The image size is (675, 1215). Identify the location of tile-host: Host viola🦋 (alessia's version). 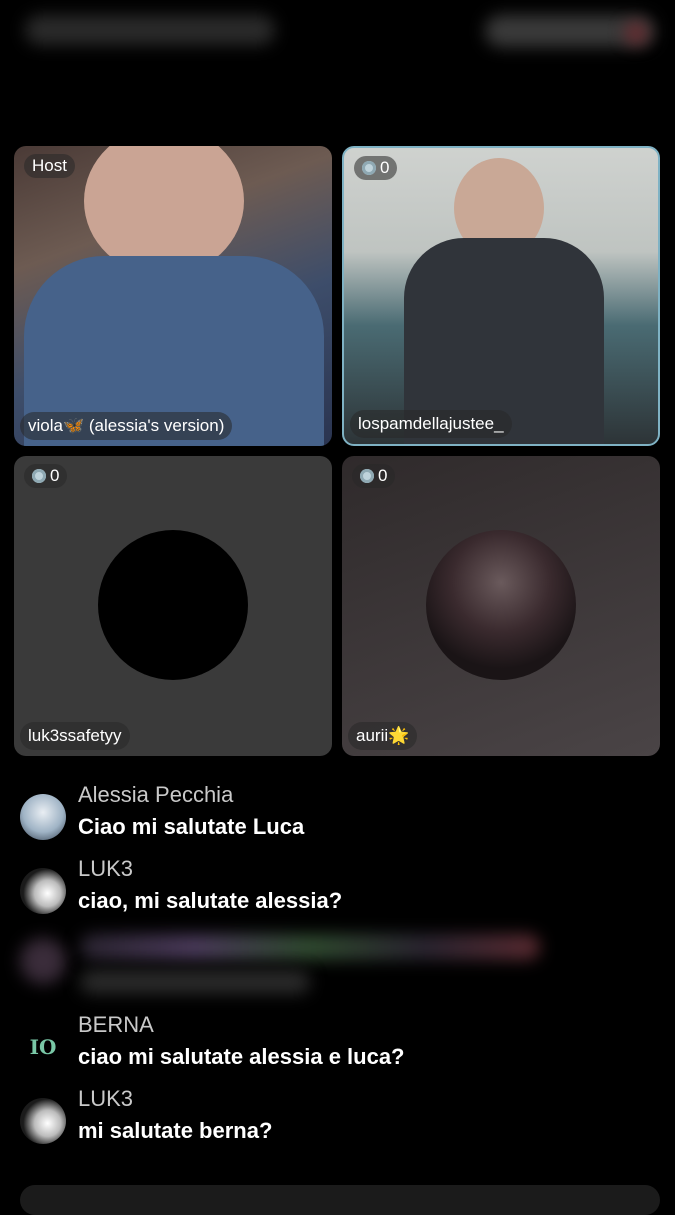
(173, 296).